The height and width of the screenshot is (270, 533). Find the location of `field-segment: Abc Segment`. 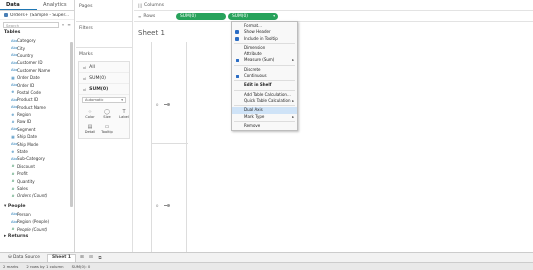

field-segment: Abc Segment is located at coordinates (37, 129).